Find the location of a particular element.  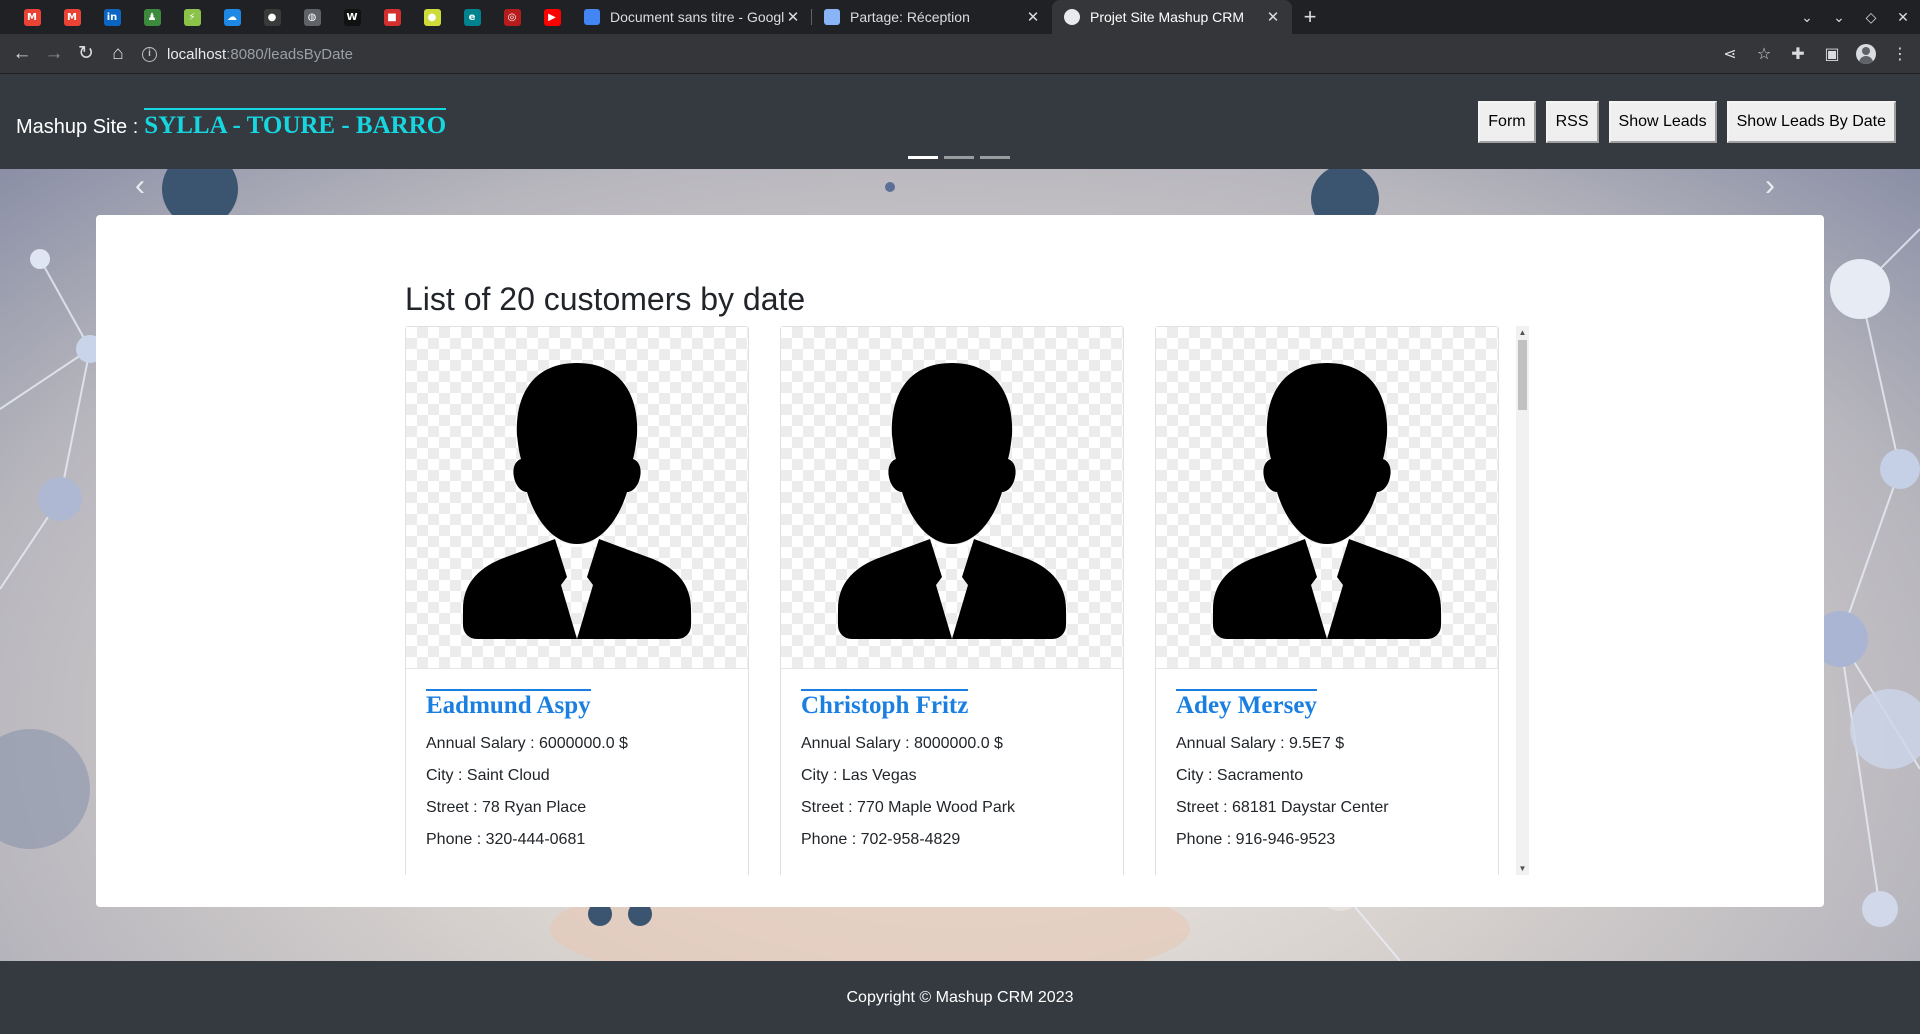

url-path: :8080/leadsByDate is located at coordinates (289, 54).